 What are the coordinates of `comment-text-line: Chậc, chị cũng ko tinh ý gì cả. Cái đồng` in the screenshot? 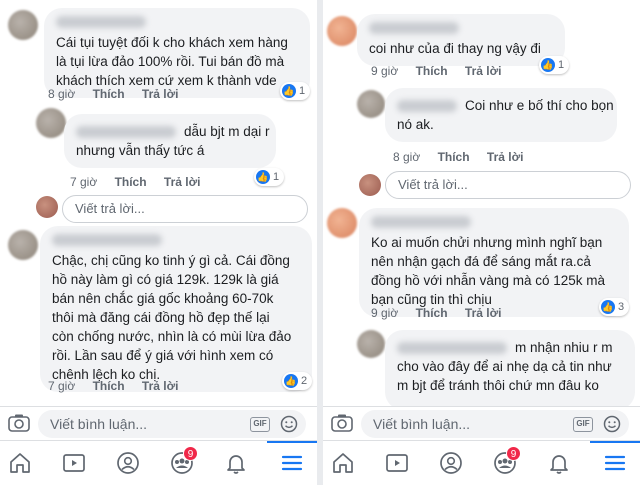 It's located at (171, 260).